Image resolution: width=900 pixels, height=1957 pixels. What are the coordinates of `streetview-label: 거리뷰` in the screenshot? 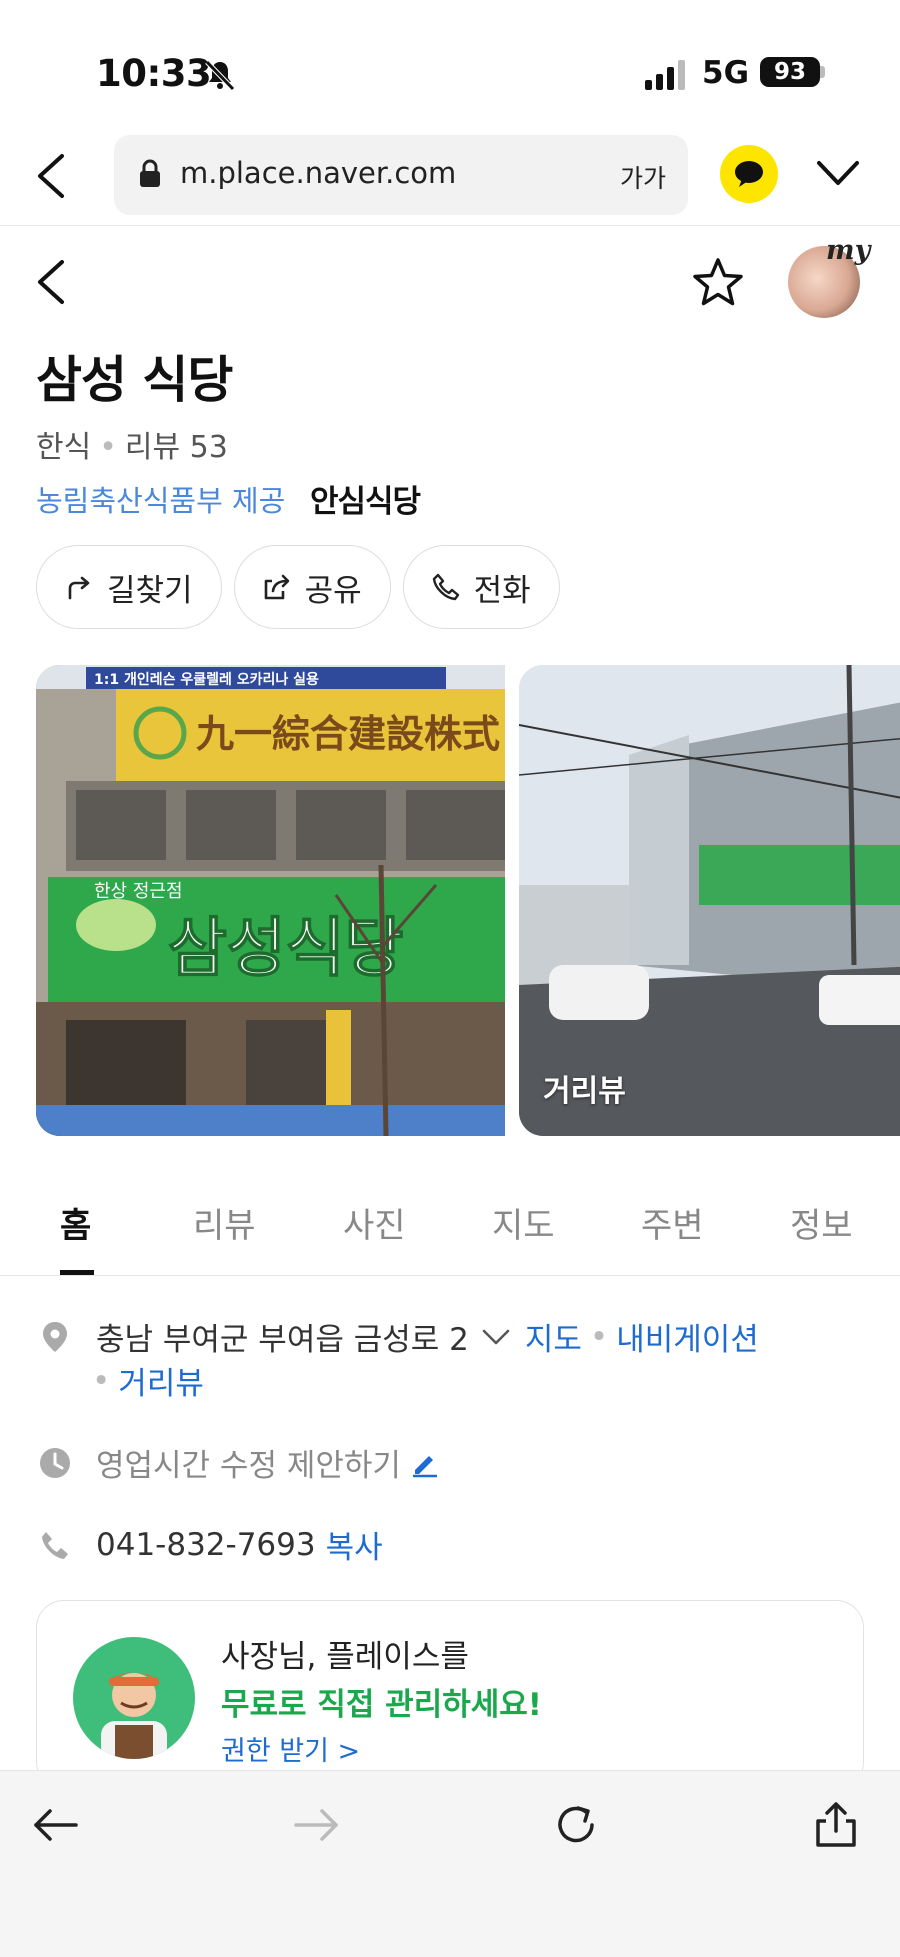 It's located at (584, 1091).